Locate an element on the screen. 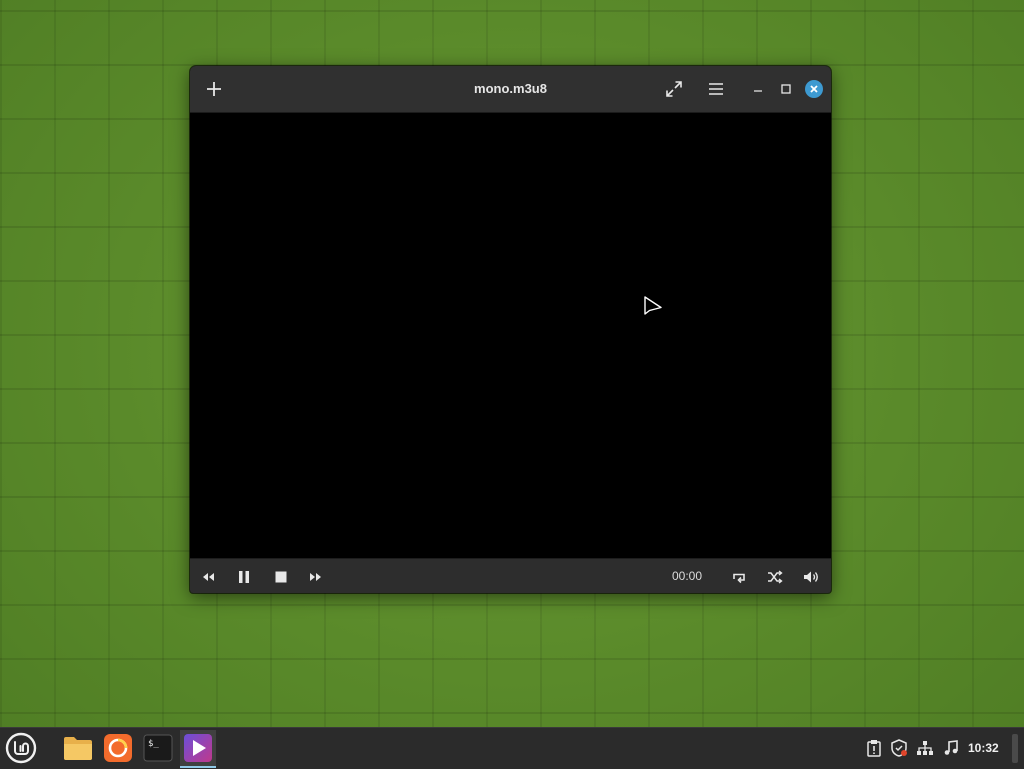  minimize-button is located at coordinates (758, 89).